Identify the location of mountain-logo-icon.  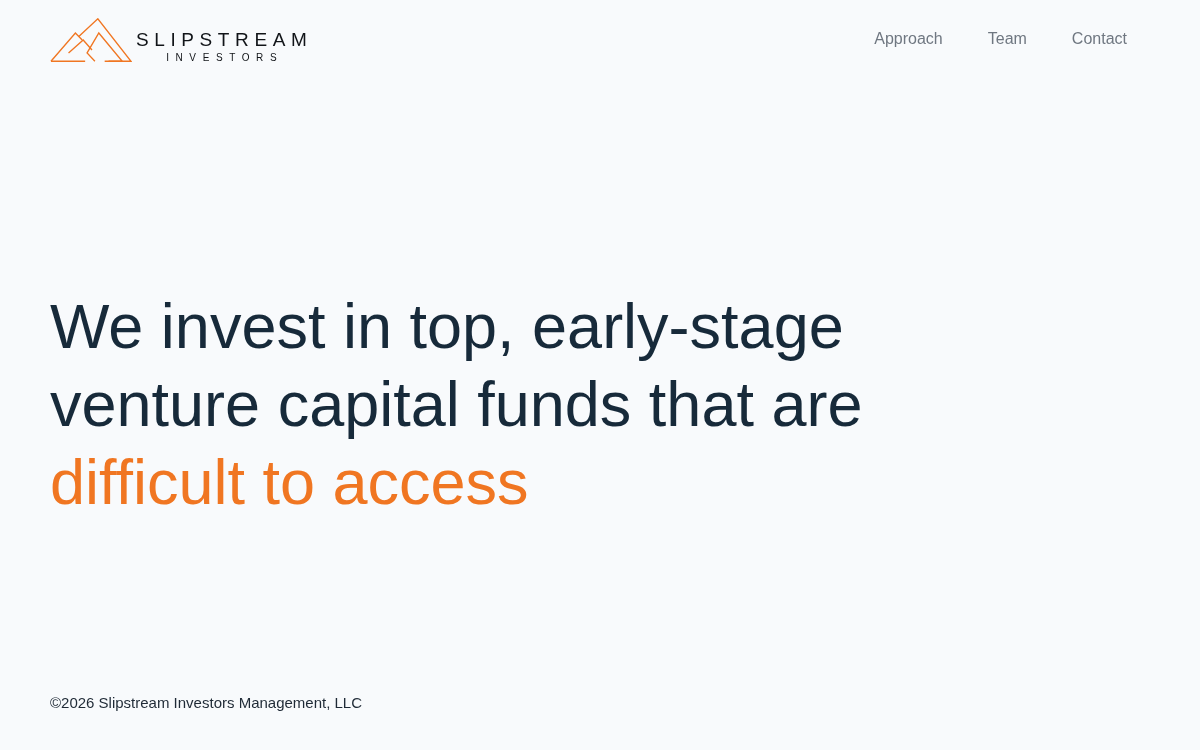
(91, 40).